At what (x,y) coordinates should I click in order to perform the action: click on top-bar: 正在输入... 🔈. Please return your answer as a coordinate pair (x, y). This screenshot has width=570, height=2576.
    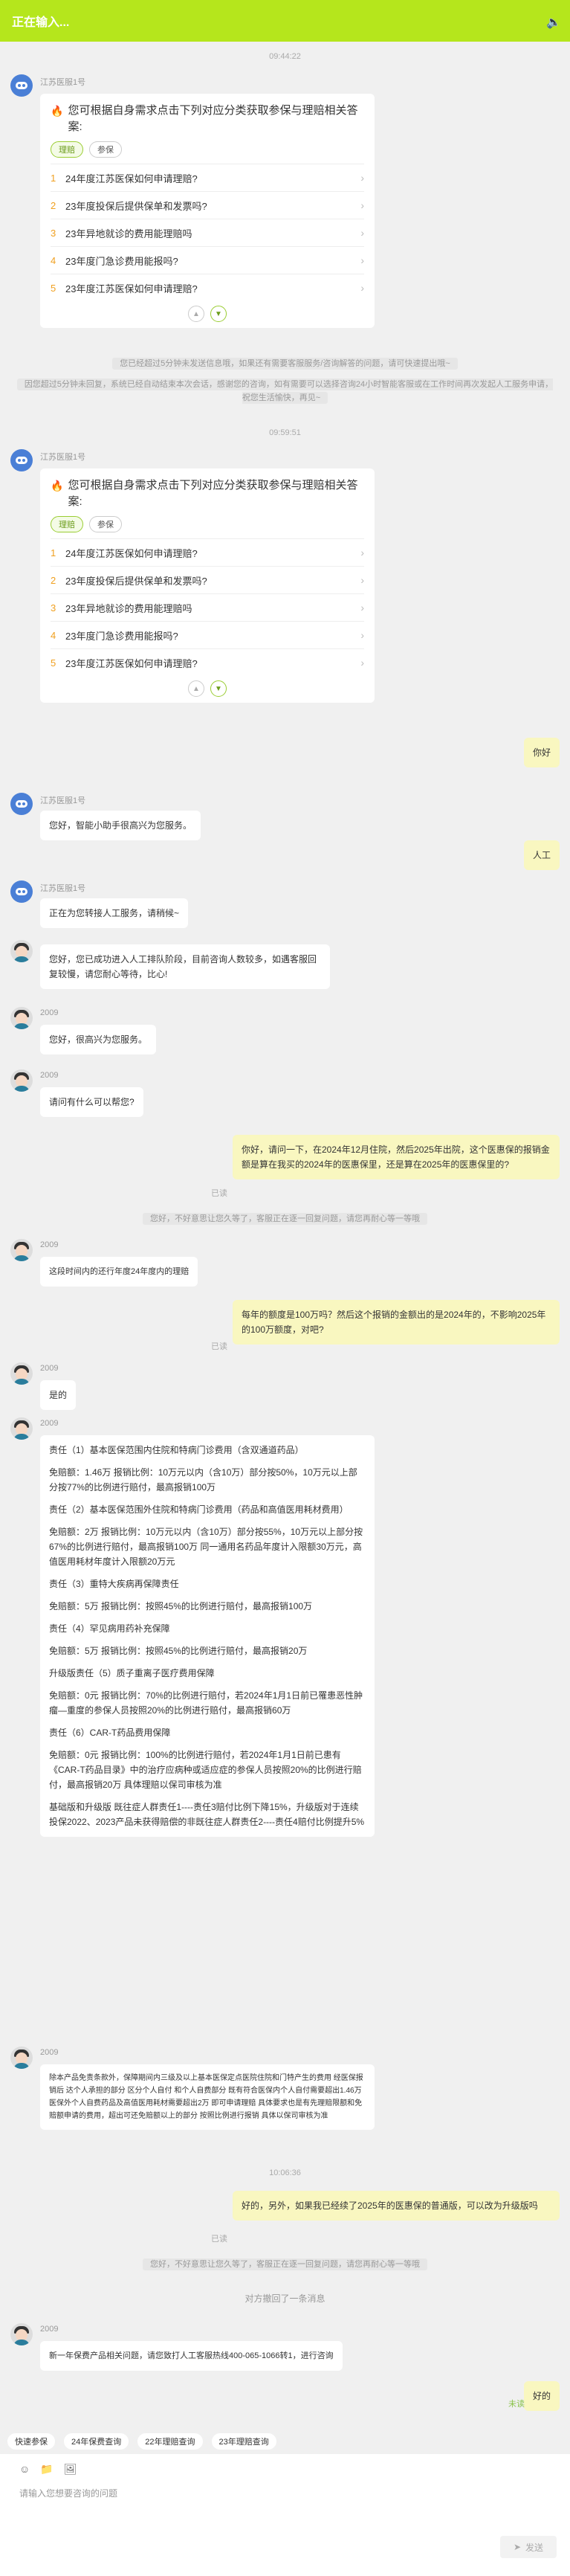
    Looking at the image, I should click on (285, 21).